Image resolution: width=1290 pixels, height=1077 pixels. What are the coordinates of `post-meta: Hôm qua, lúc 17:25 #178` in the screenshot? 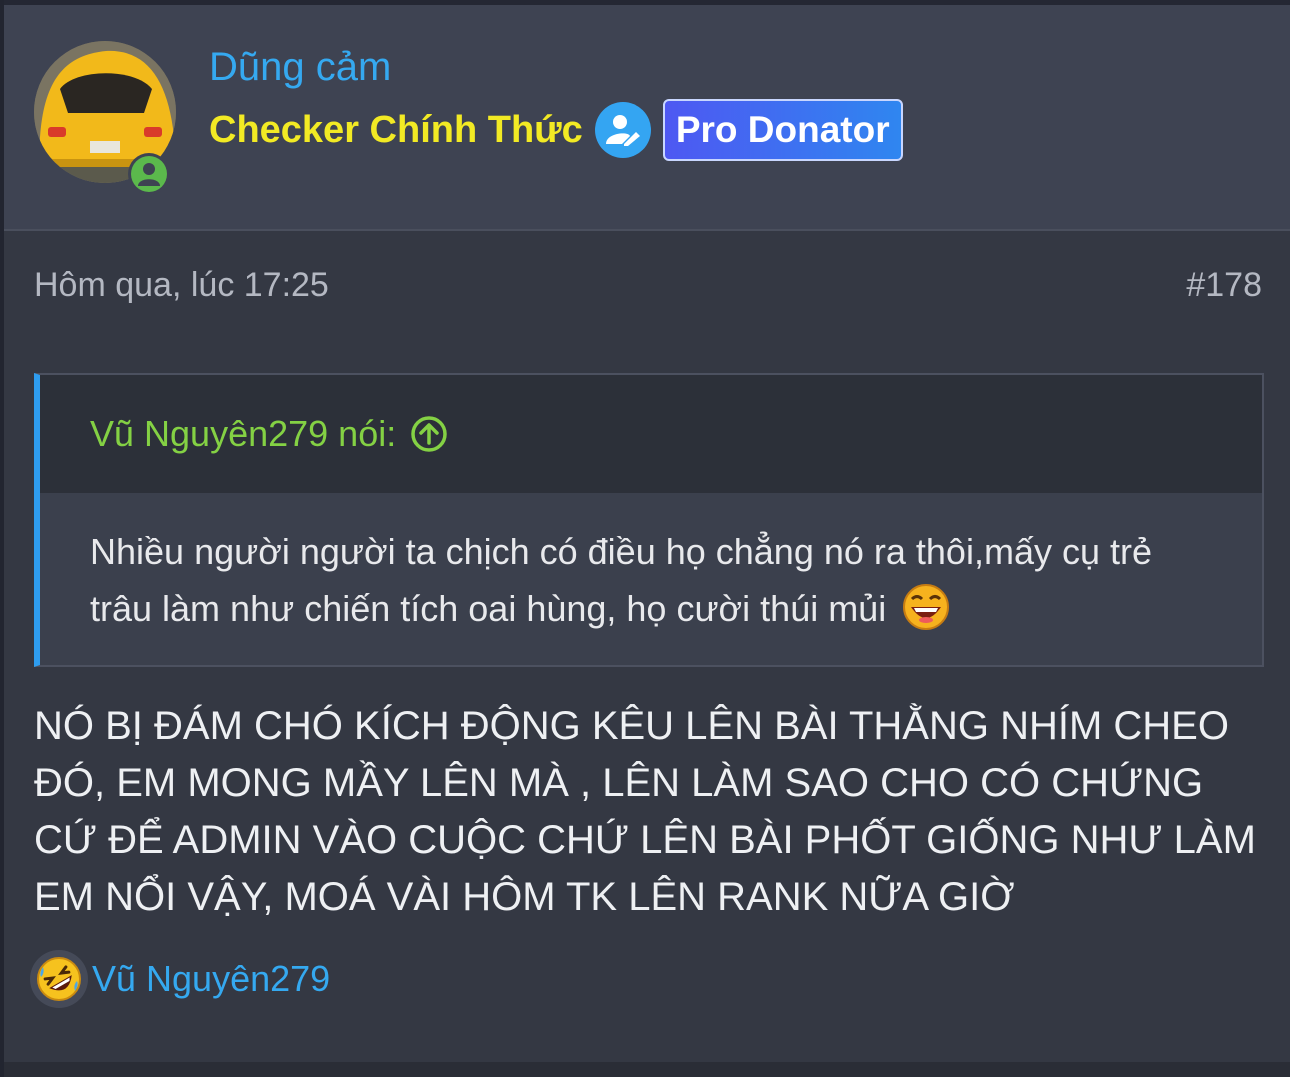 It's located at (648, 285).